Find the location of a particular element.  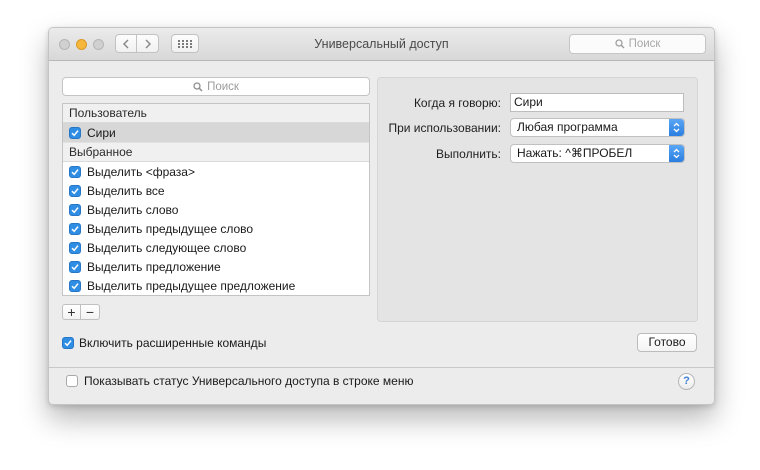

phrase-field: Сири is located at coordinates (597, 102).